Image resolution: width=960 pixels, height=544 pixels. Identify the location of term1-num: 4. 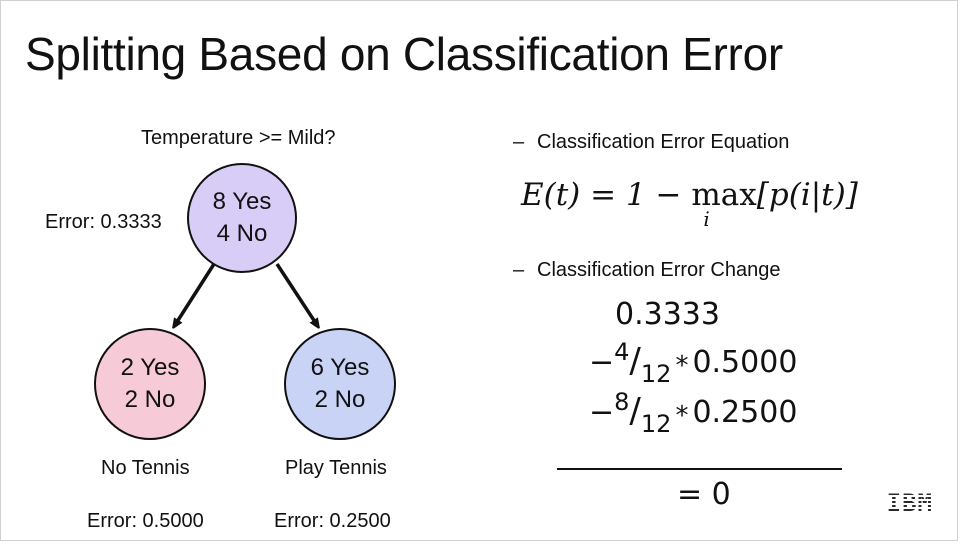
(622, 352).